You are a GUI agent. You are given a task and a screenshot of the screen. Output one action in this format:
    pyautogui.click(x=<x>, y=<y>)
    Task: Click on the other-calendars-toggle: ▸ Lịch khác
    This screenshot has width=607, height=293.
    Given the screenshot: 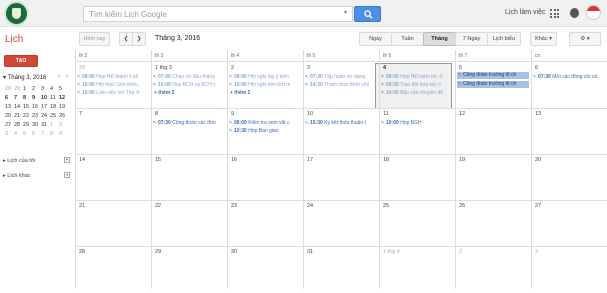 What is the action you would take?
    pyautogui.click(x=17, y=176)
    